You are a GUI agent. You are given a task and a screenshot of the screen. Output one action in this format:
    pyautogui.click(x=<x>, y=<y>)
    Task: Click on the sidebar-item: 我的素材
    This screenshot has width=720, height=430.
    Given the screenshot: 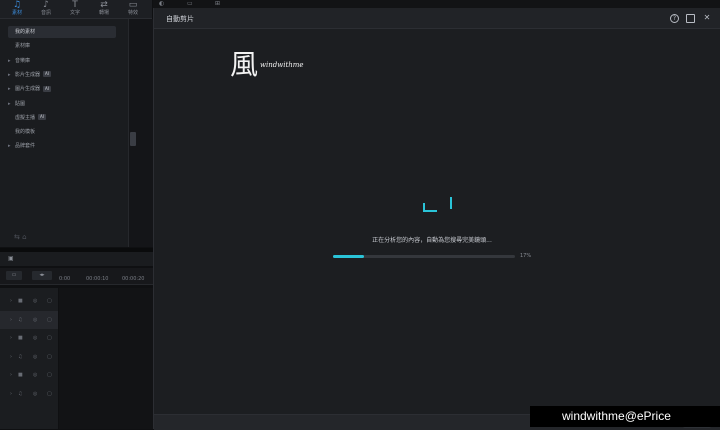 What is the action you would take?
    pyautogui.click(x=62, y=32)
    